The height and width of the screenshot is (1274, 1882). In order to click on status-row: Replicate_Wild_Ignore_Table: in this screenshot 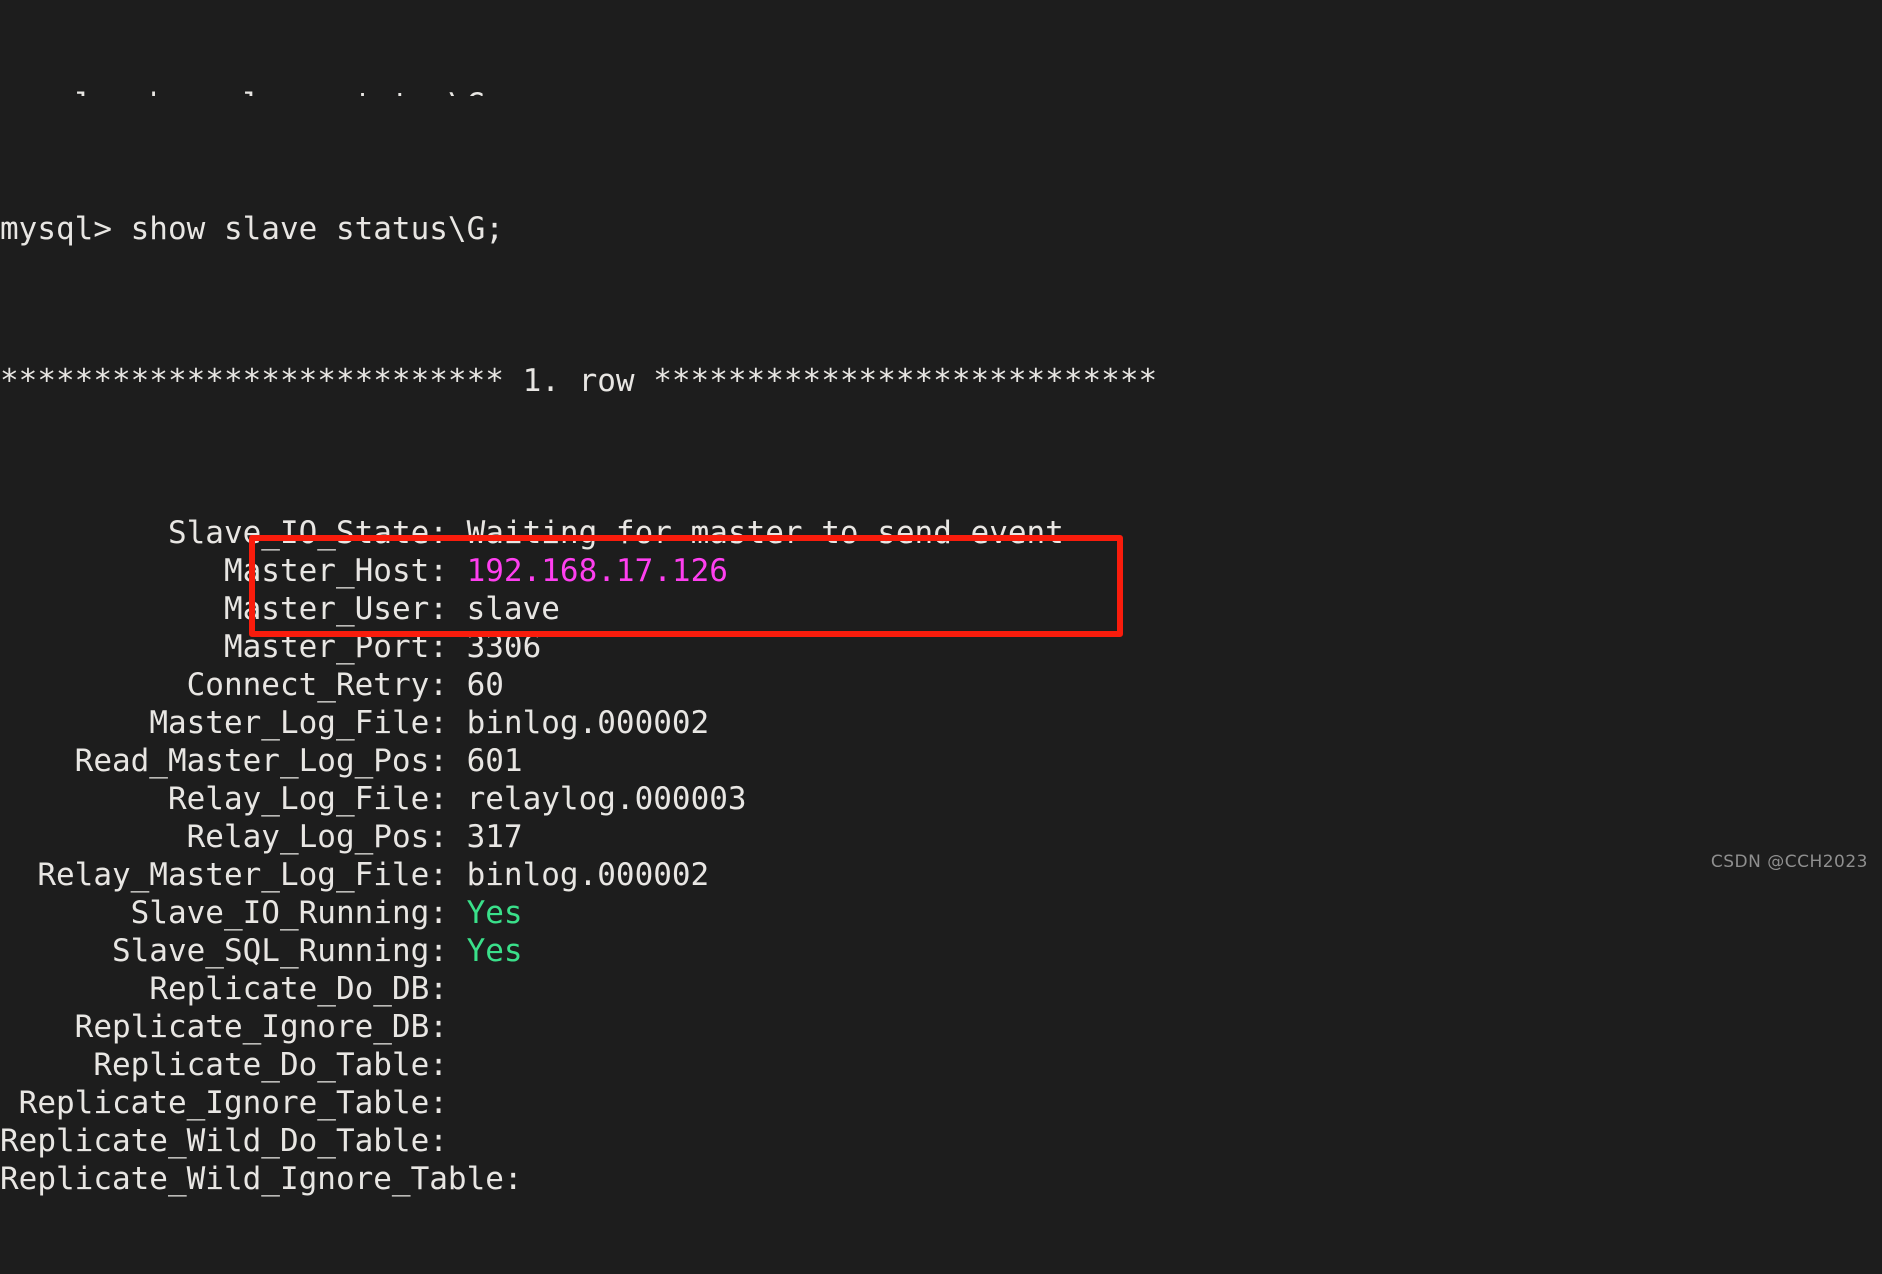, I will do `click(941, 1179)`.